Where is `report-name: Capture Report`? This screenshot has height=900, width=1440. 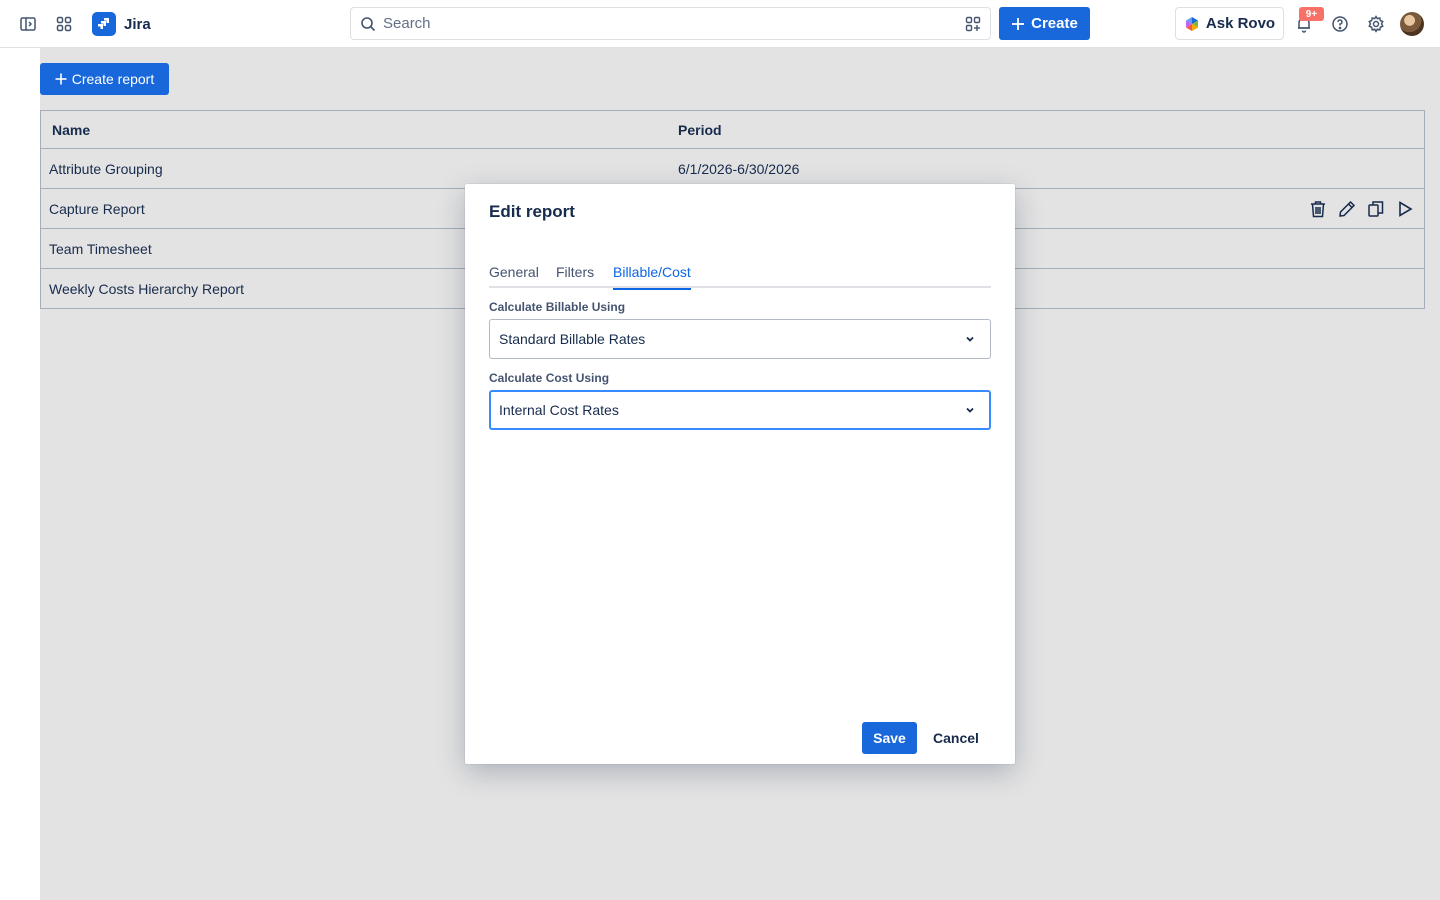
report-name: Capture Report is located at coordinates (97, 208).